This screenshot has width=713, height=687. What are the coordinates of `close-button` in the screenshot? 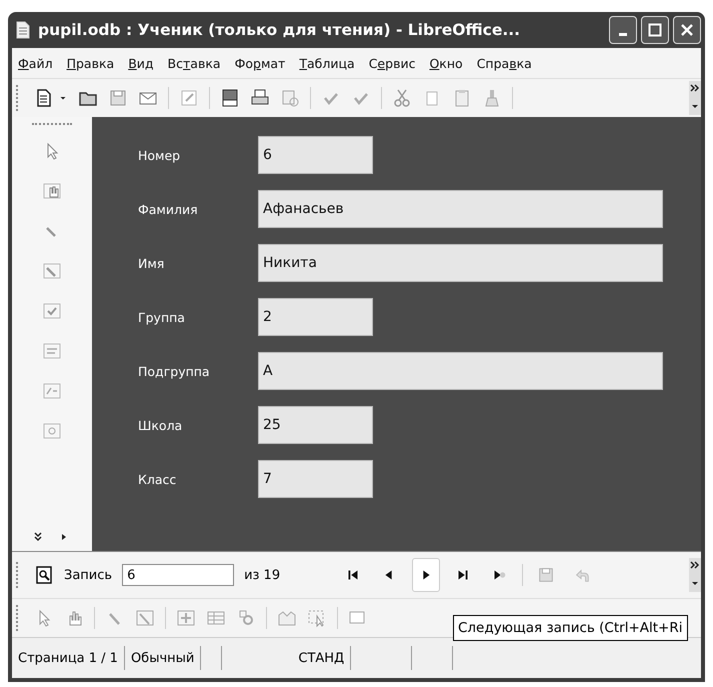 It's located at (687, 30).